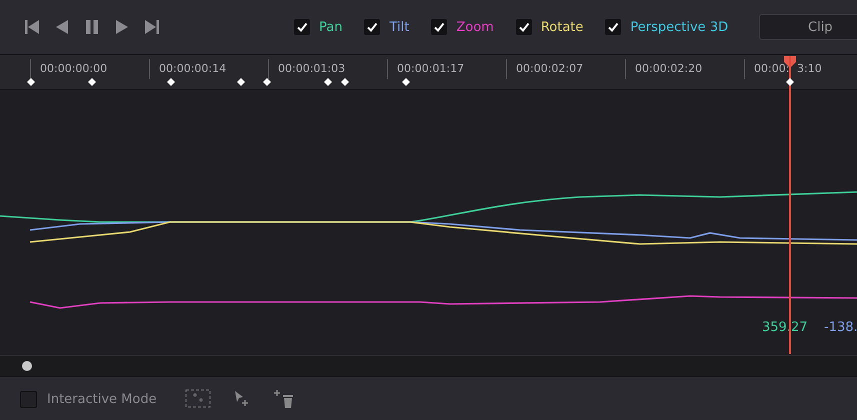 This screenshot has width=857, height=420. What do you see at coordinates (197, 399) in the screenshot?
I see `select-box-icon` at bounding box center [197, 399].